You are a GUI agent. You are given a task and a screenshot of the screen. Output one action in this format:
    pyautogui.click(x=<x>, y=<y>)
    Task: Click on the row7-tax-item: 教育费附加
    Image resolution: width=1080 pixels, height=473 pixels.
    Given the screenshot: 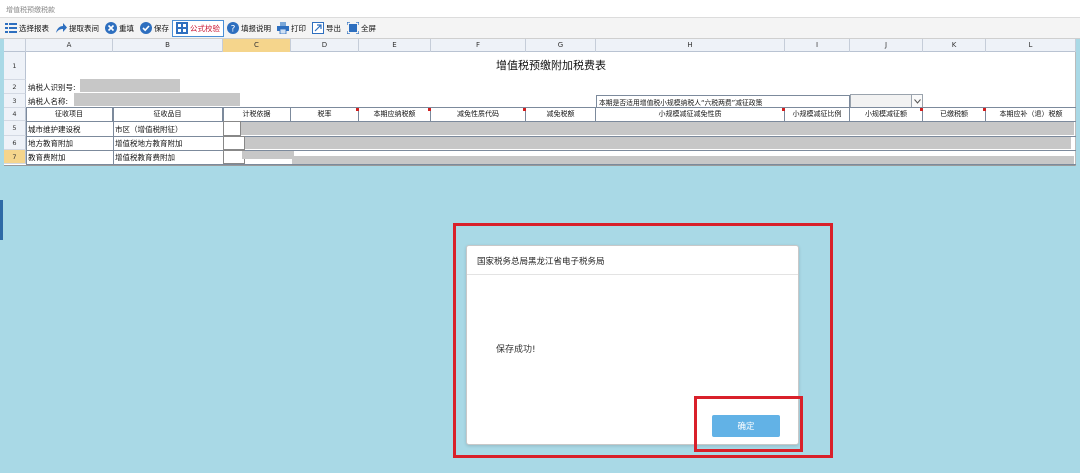 What is the action you would take?
    pyautogui.click(x=47, y=157)
    